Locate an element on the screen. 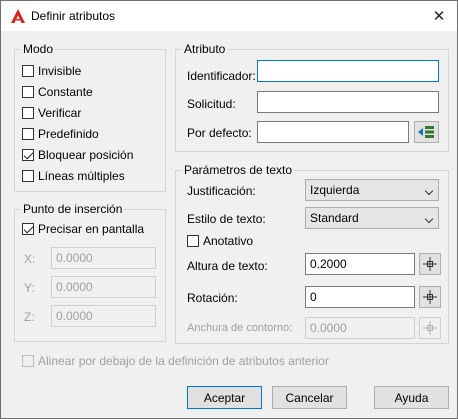 The height and width of the screenshot is (419, 458). help-label: Ayuda is located at coordinates (411, 397).